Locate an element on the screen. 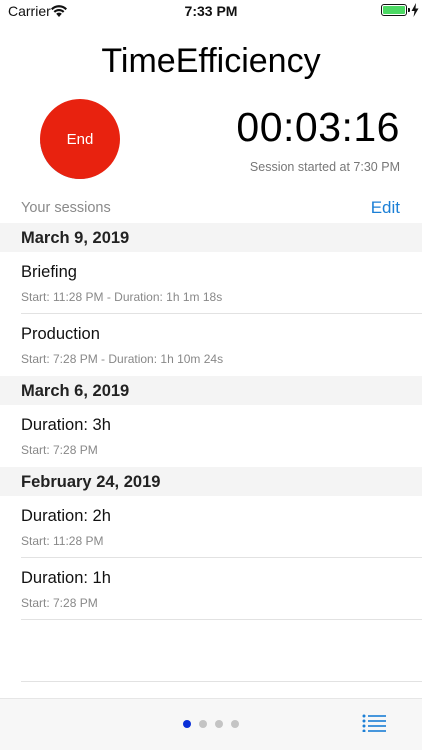  status-time: 7:33 PM is located at coordinates (211, 11).